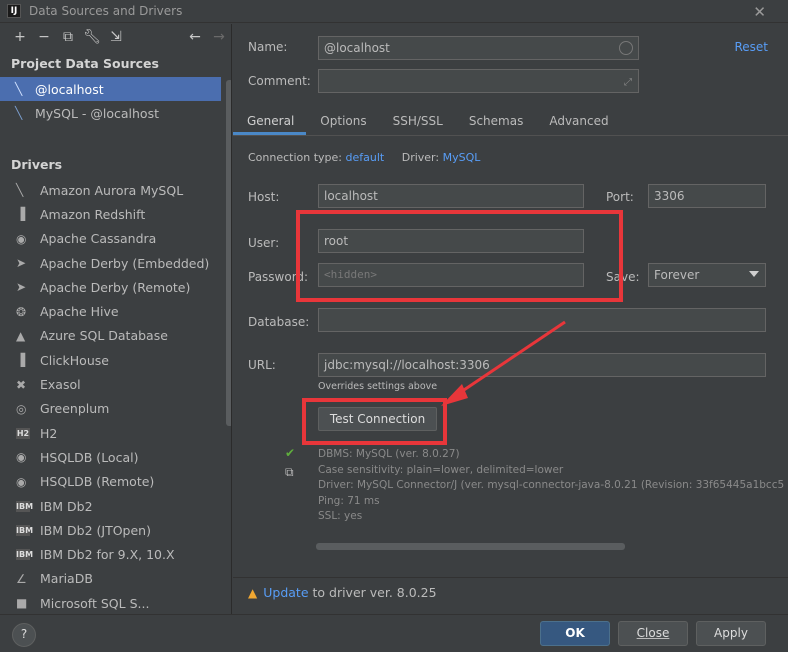  I want to click on driver-label: IBM Db2, so click(66, 506).